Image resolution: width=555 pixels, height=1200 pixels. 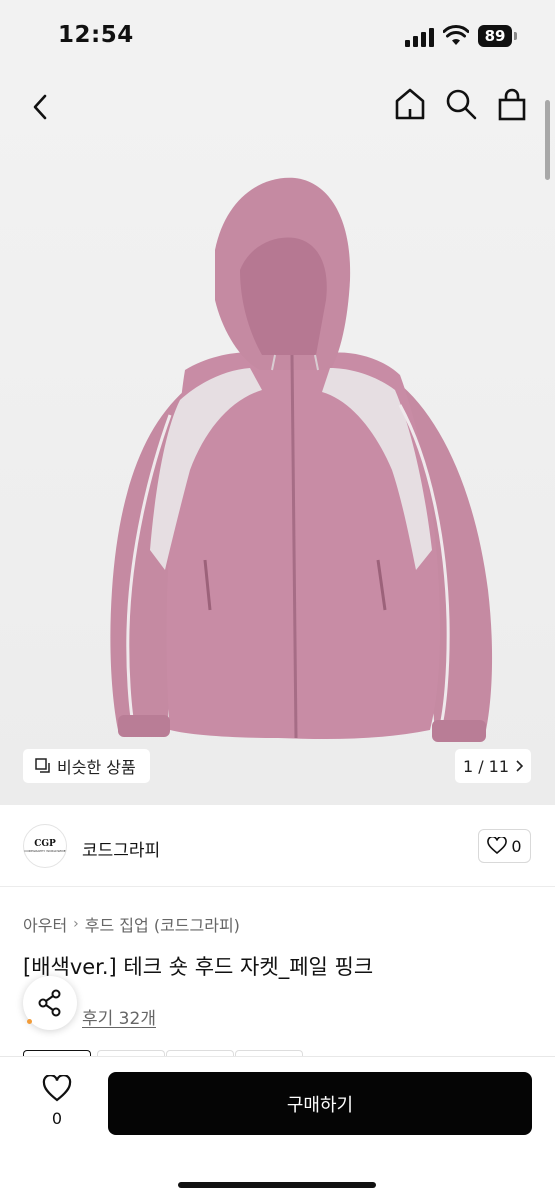 I want to click on status-bar: 12:54 89, so click(x=277, y=35).